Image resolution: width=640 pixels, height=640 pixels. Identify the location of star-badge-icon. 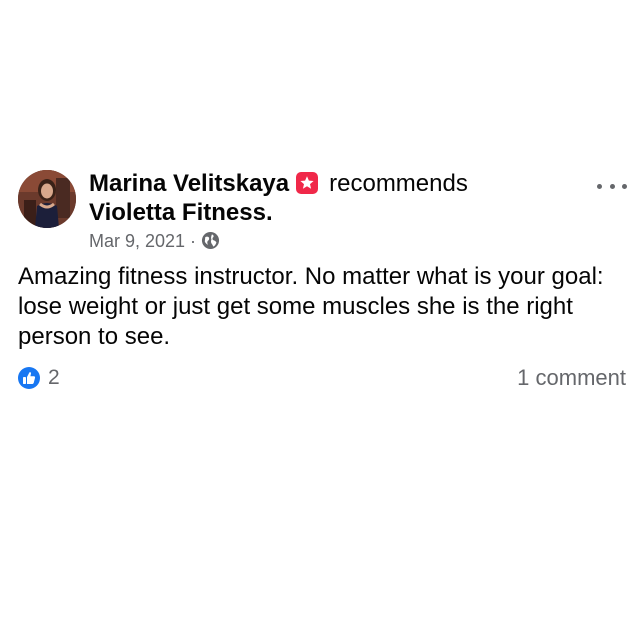
(307, 183).